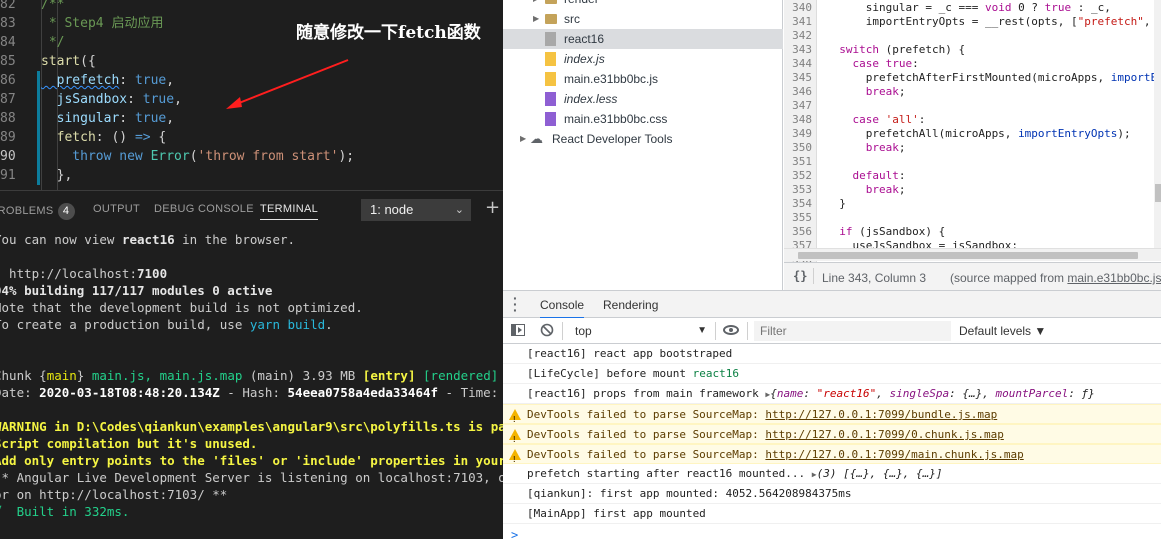 This screenshot has height=539, width=1161. I want to click on eye-icon, so click(731, 330).